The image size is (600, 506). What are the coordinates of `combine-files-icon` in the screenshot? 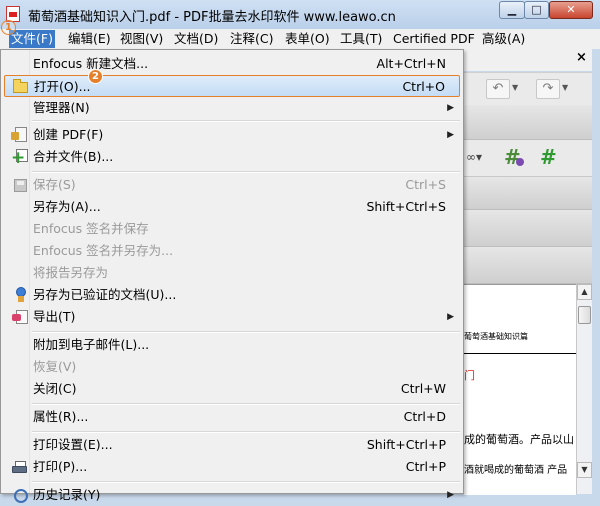 It's located at (19, 157).